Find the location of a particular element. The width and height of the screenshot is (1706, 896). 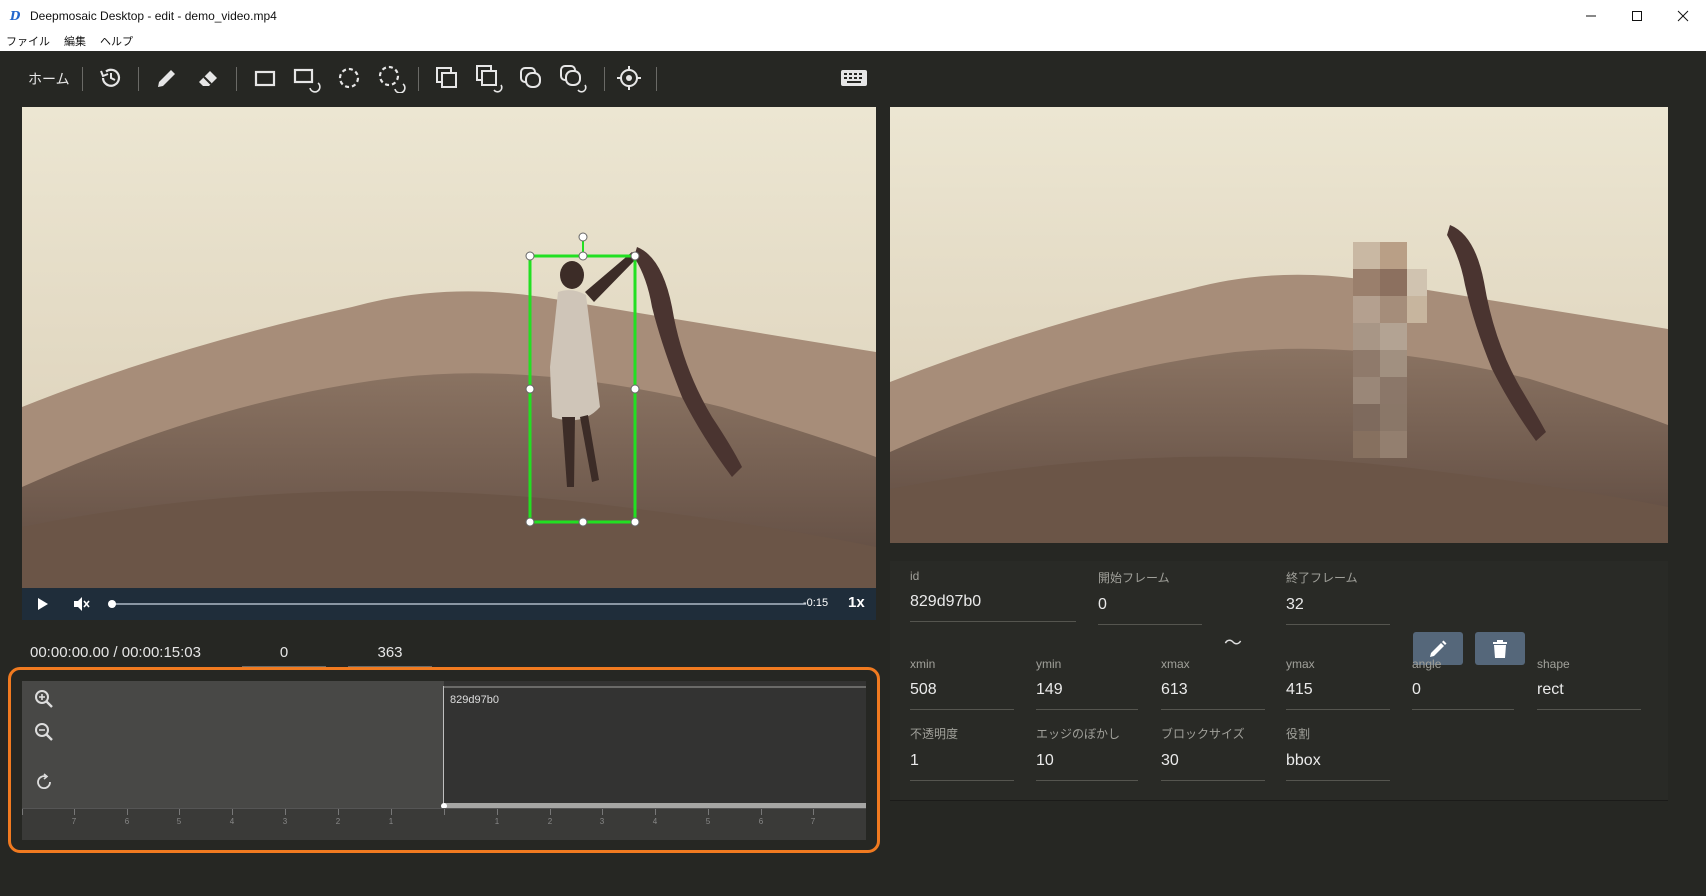

seek-bar is located at coordinates (459, 604).